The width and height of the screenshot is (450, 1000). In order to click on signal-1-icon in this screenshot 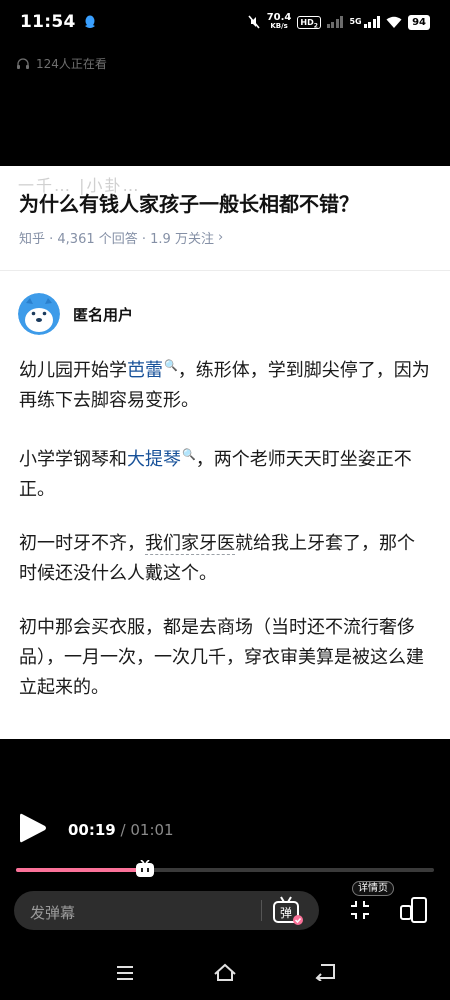, I will do `click(335, 22)`.